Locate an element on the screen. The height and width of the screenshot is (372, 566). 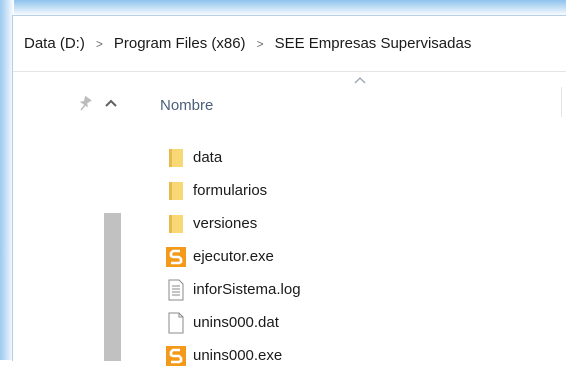
breadcrumb-item-current-folder: SEE Empresas Supervisadas is located at coordinates (373, 43).